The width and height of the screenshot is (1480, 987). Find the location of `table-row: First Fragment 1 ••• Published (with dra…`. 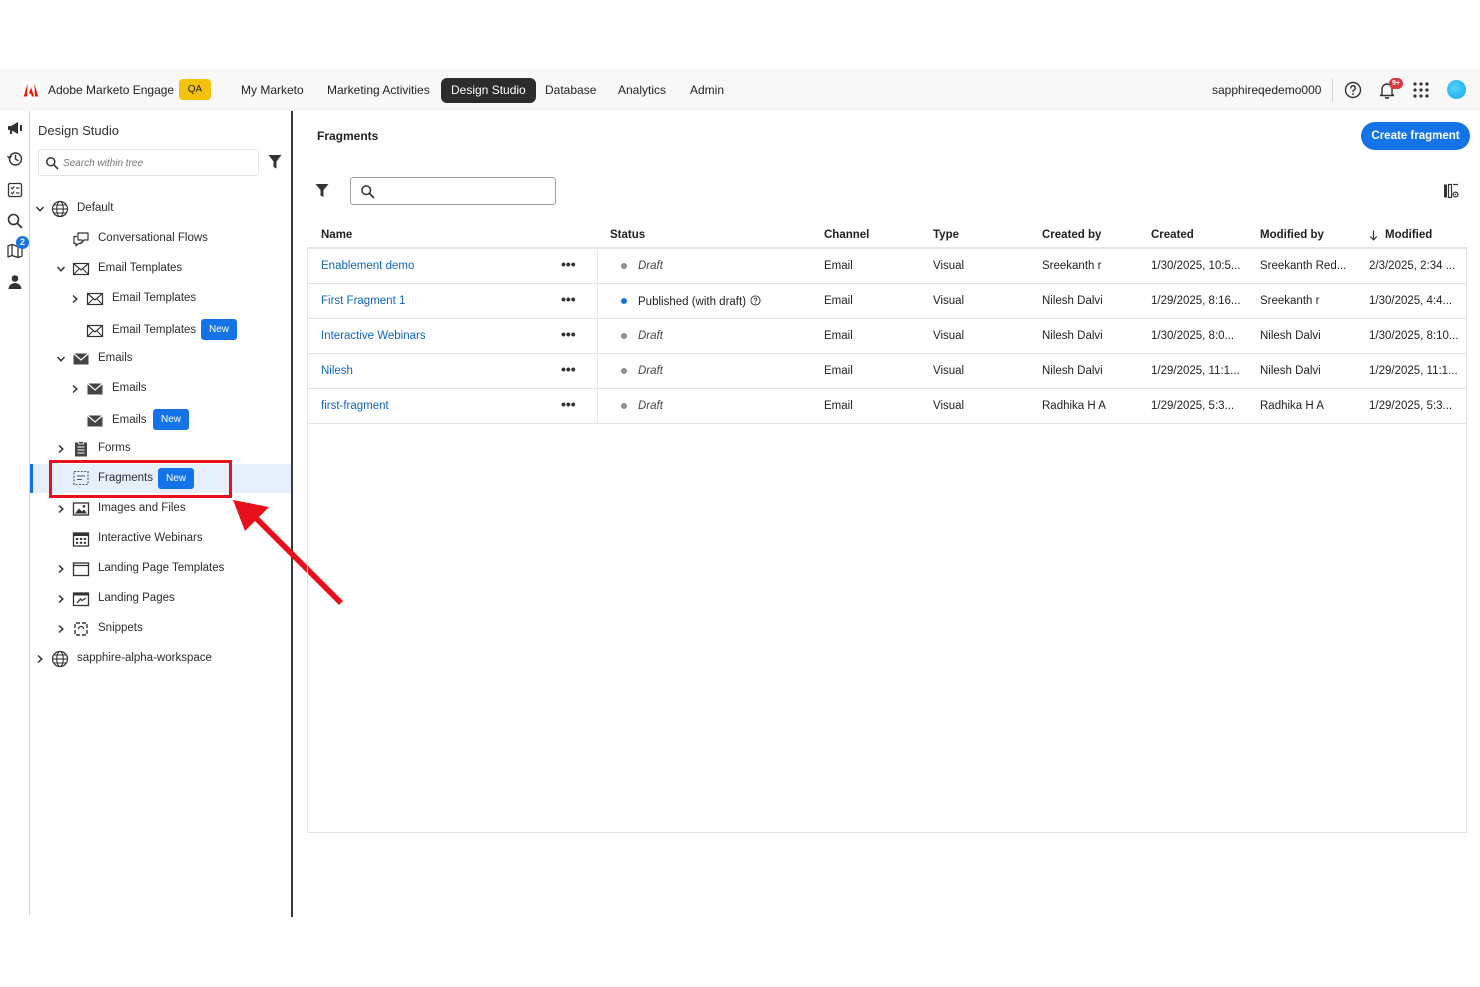

table-row: First Fragment 1 ••• Published (with dra… is located at coordinates (887, 301).